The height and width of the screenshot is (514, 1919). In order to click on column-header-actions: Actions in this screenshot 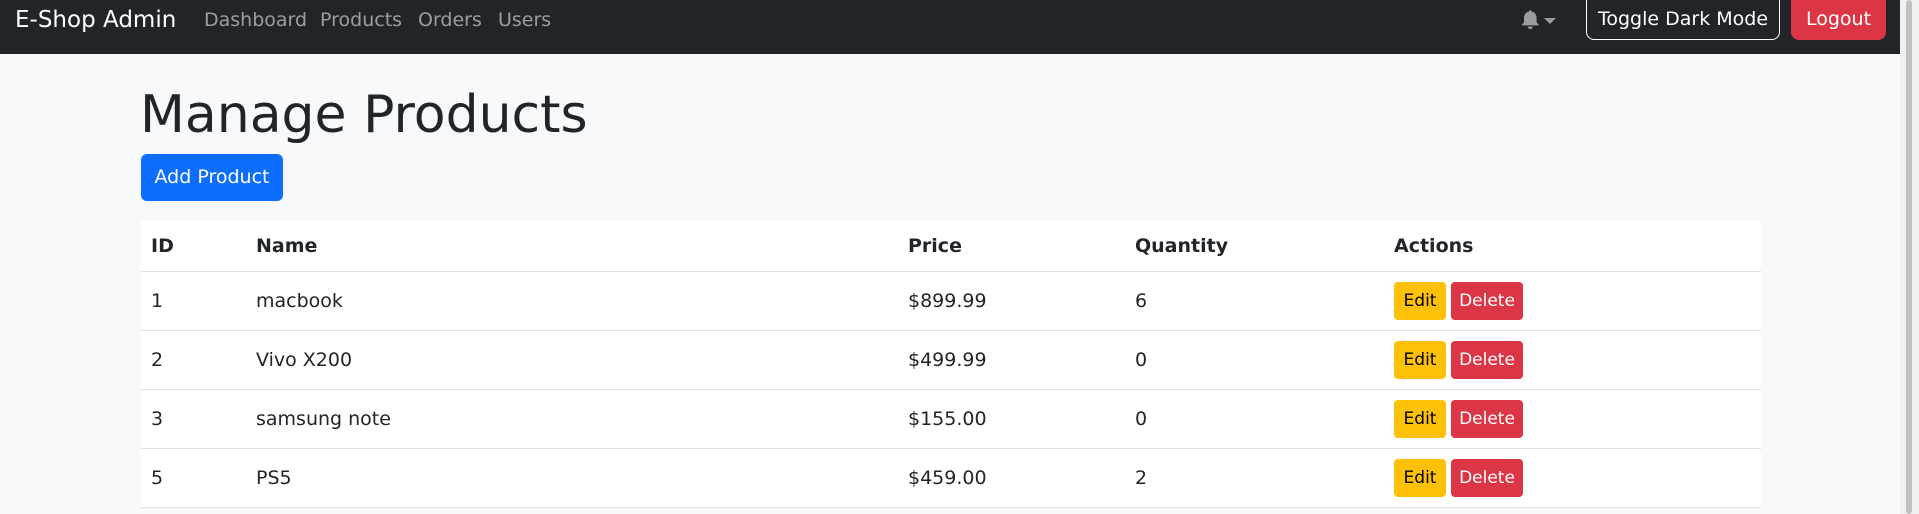, I will do `click(1572, 246)`.